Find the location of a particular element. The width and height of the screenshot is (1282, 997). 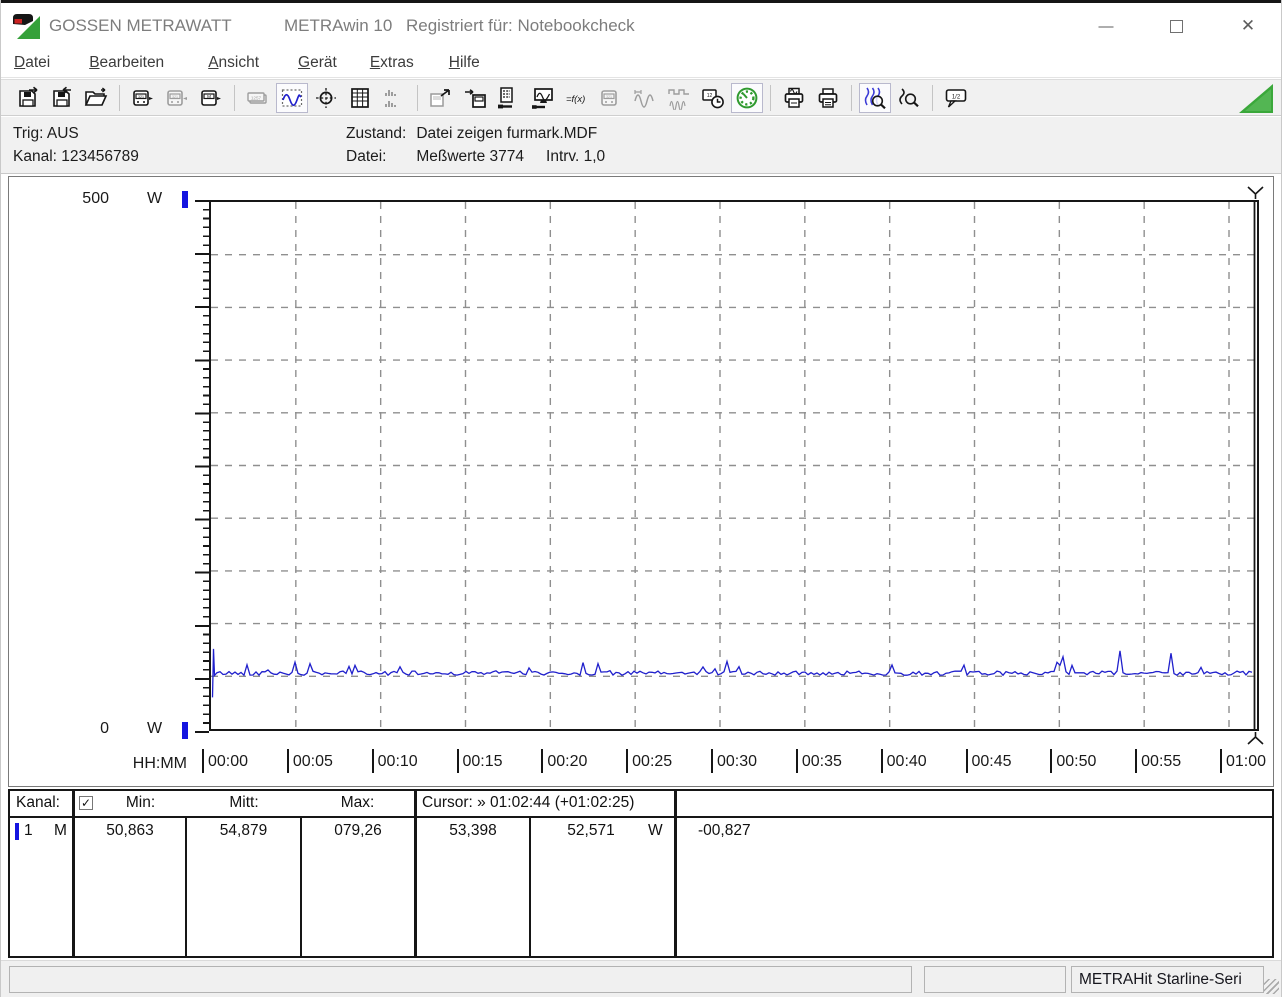

zustand-label: Zustand: is located at coordinates (376, 133).